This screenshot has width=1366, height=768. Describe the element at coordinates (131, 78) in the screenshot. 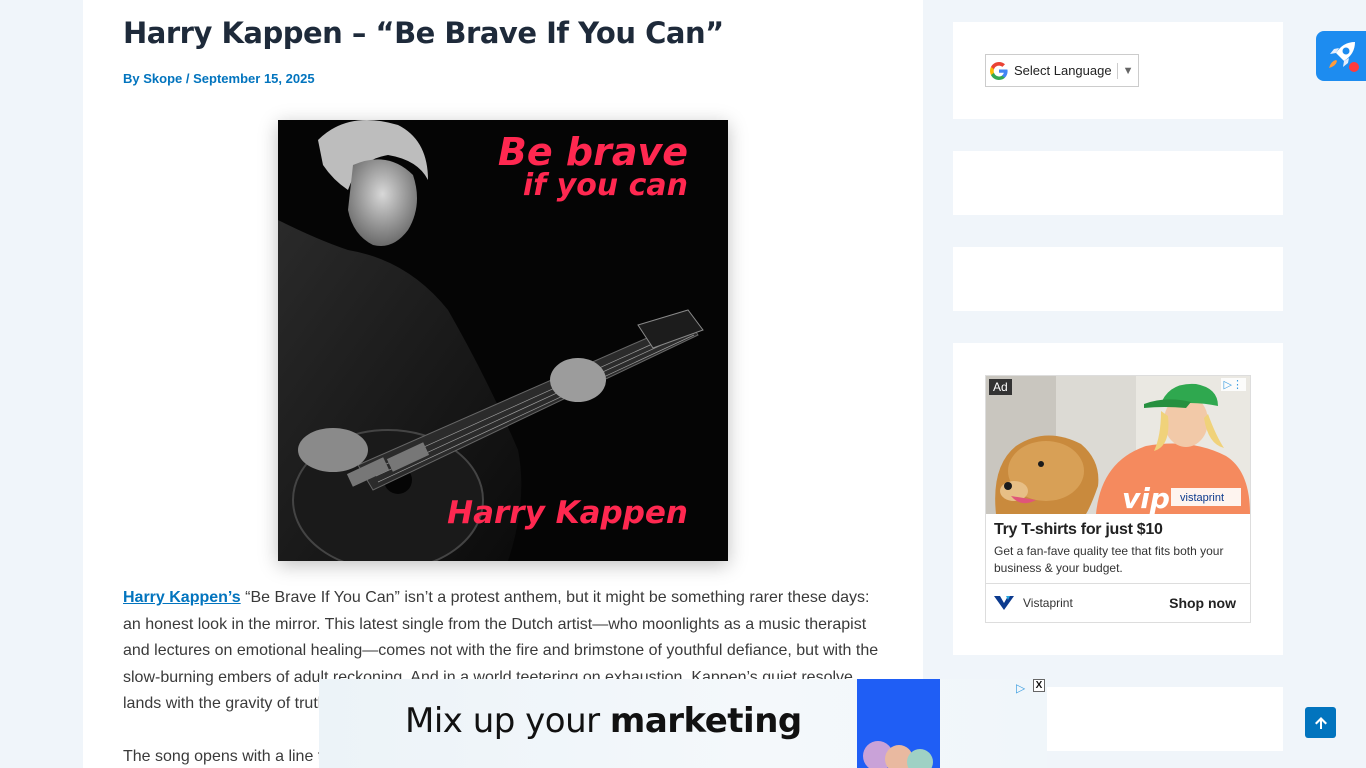

I see `meta-by: By` at that location.